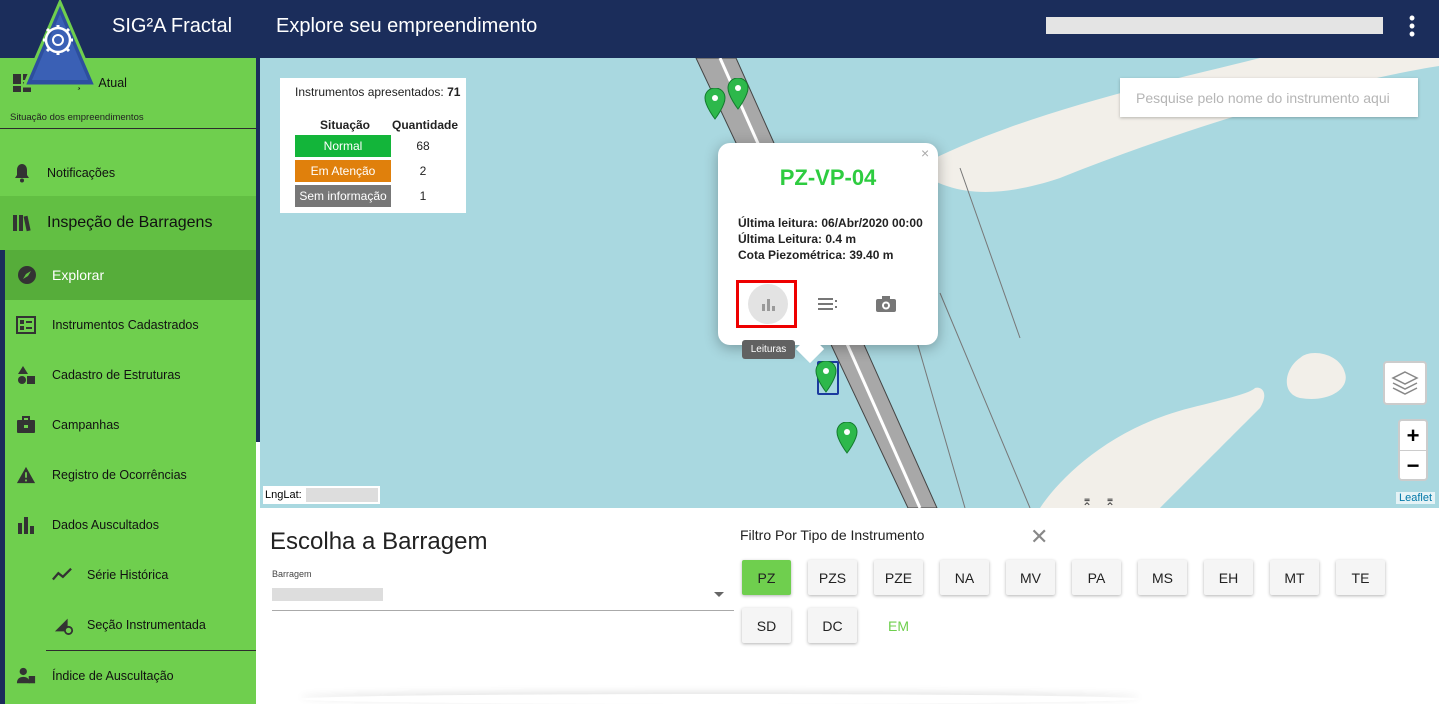 Image resolution: width=1439 pixels, height=704 pixels. What do you see at coordinates (26, 475) in the screenshot?
I see `warning-icon` at bounding box center [26, 475].